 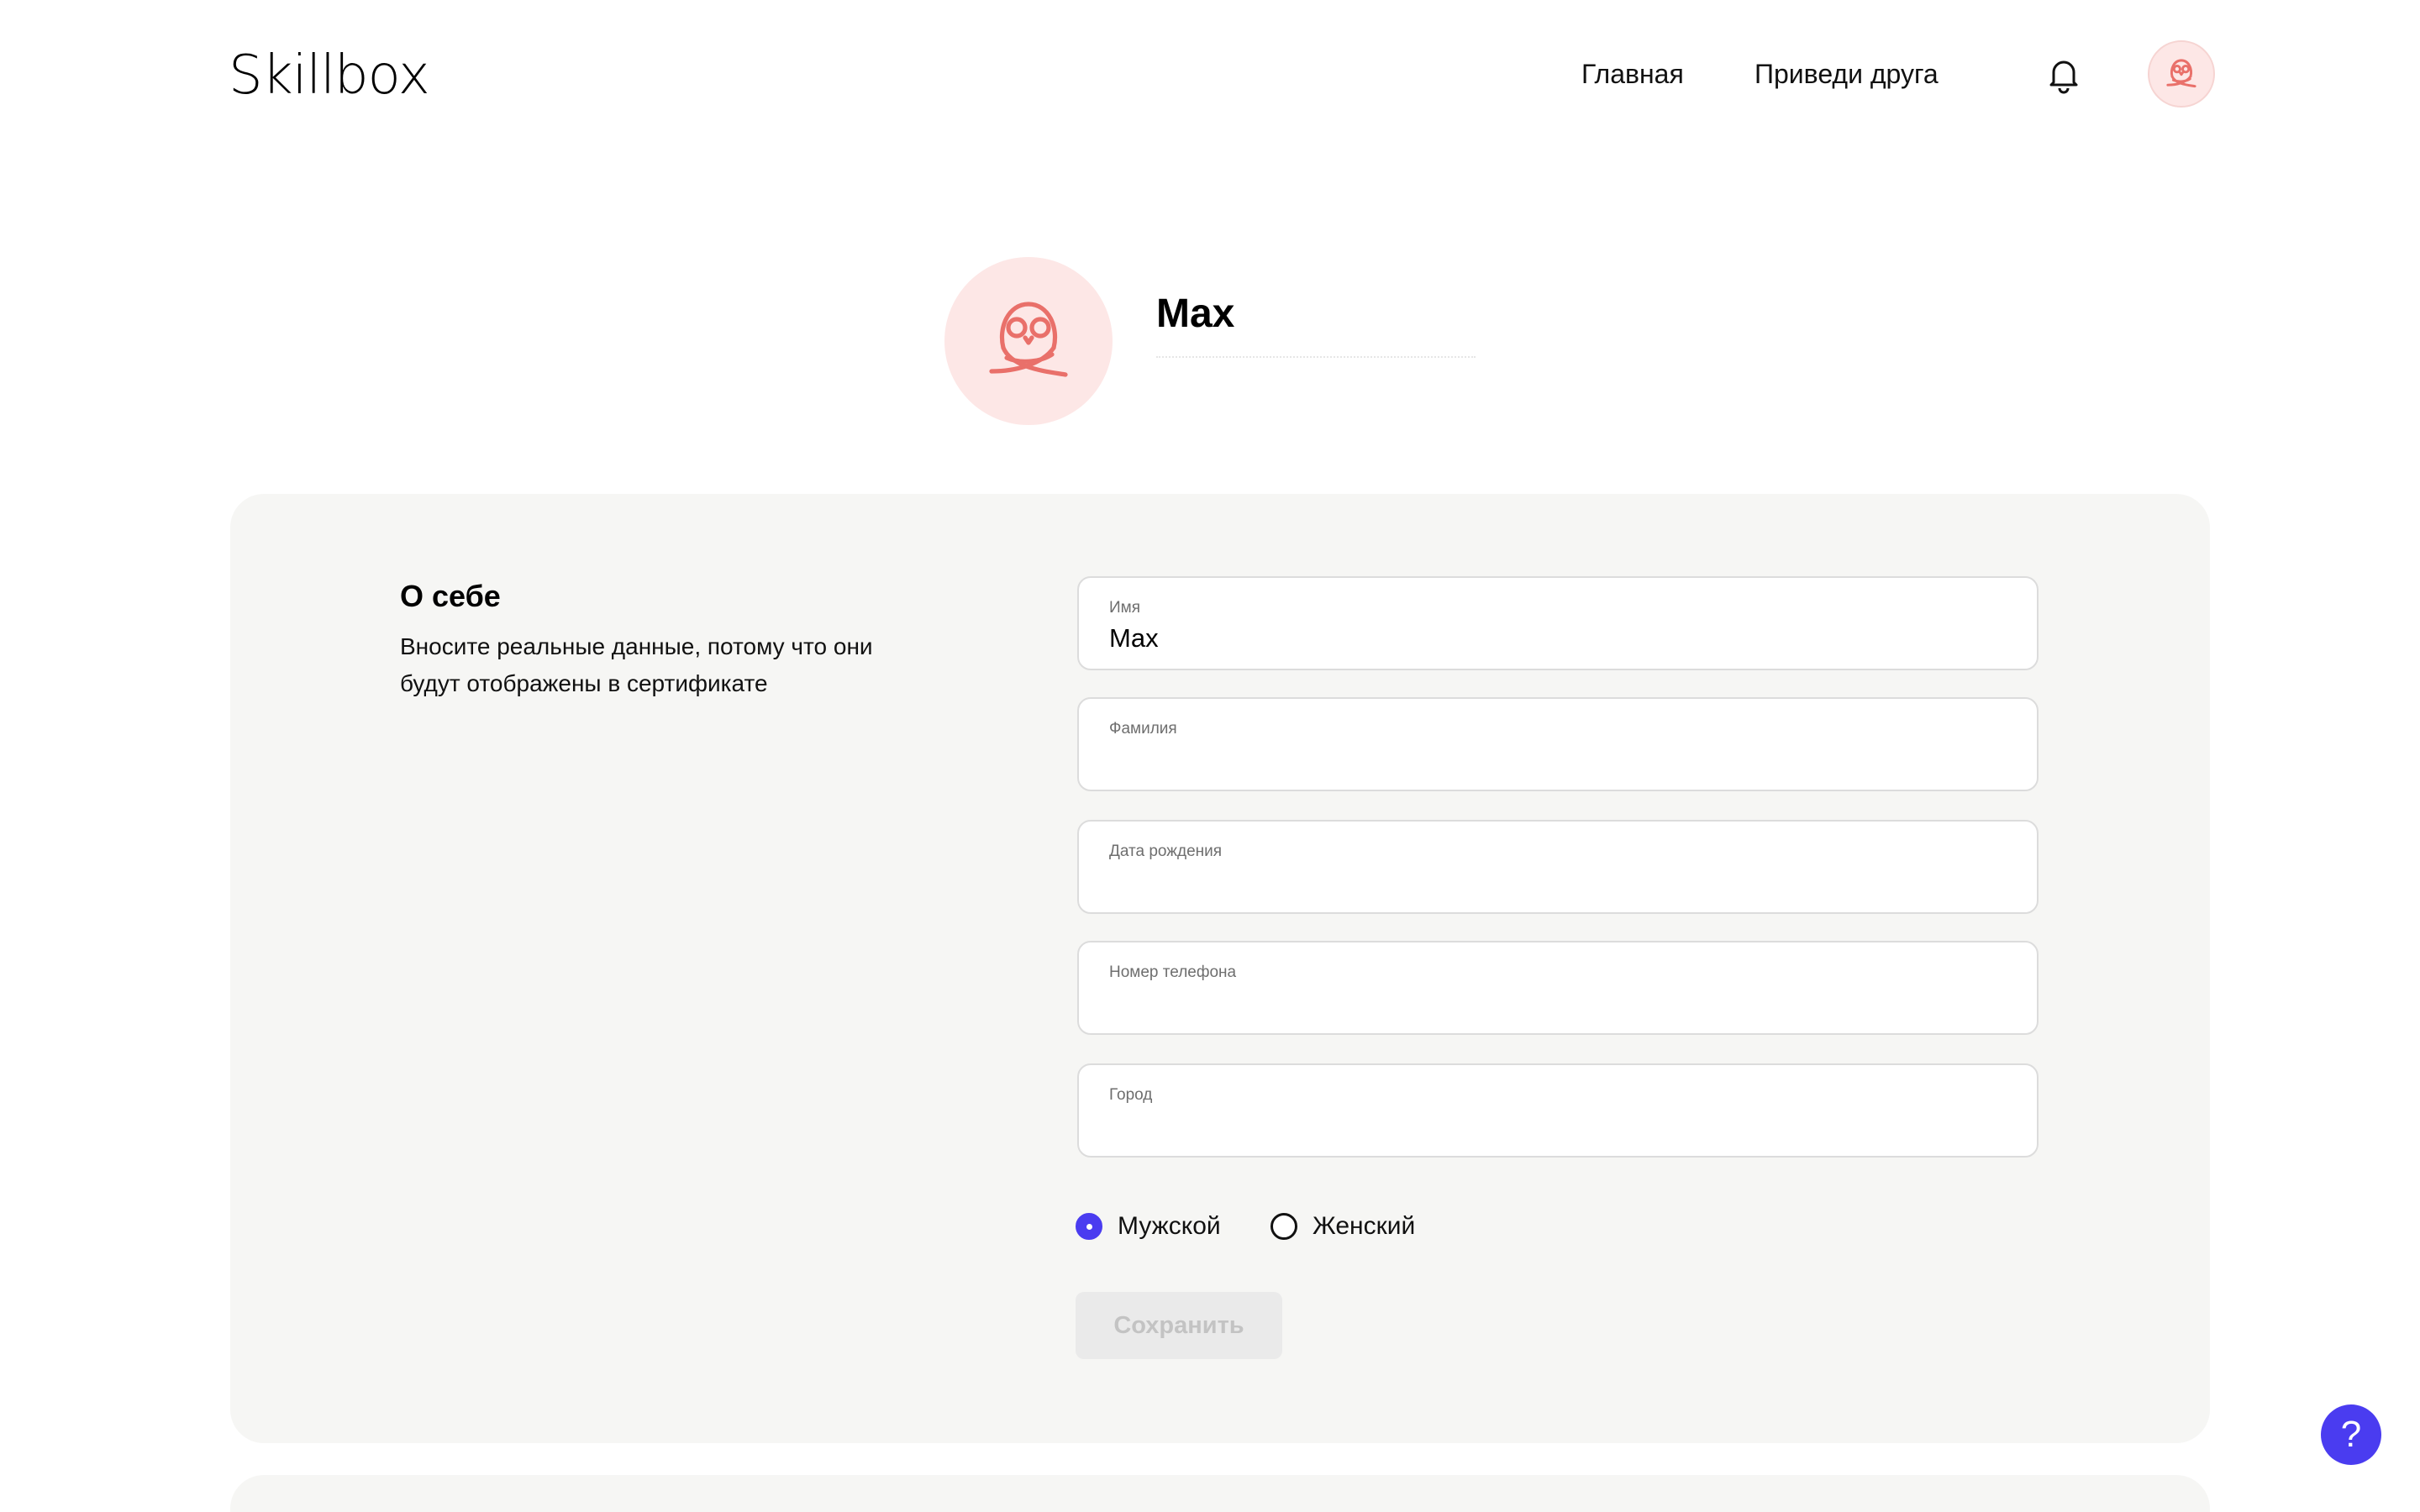 What do you see at coordinates (1632, 73) in the screenshot?
I see `nav-home-link: Главная` at bounding box center [1632, 73].